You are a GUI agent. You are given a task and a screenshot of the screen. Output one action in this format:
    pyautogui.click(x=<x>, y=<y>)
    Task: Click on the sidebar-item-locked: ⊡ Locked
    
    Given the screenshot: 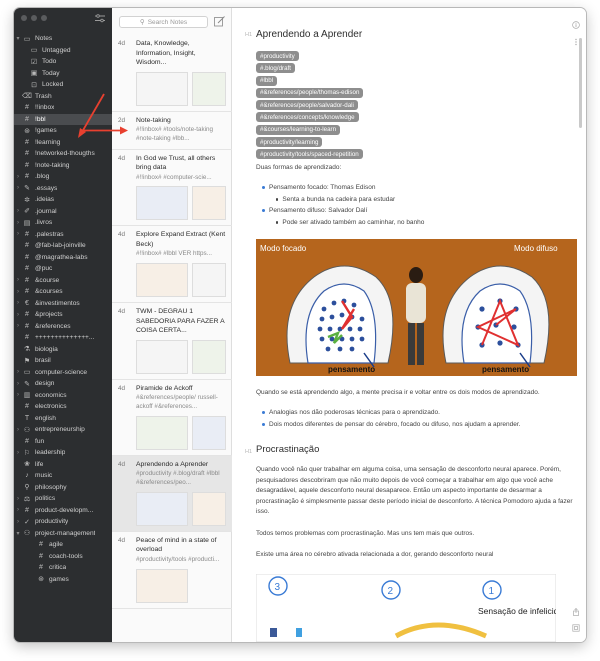 What is the action you would take?
    pyautogui.click(x=63, y=85)
    